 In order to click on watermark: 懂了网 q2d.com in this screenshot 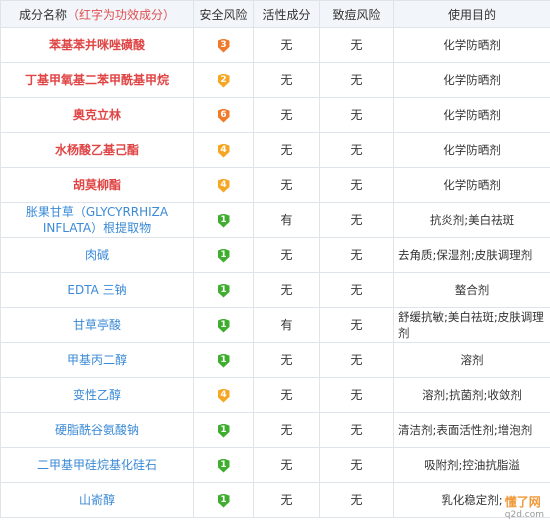, I will do `click(524, 506)`.